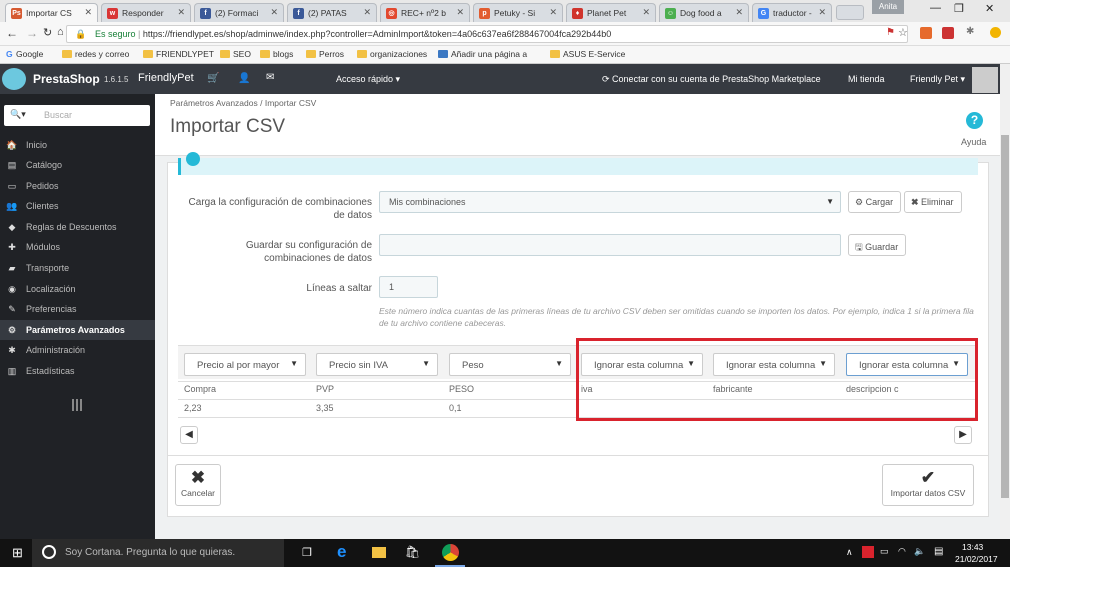 Image resolution: width=1100 pixels, height=597 pixels. What do you see at coordinates (77, 371) in the screenshot?
I see `sidebar-item-estadisticas: ▥ Estadísticas` at bounding box center [77, 371].